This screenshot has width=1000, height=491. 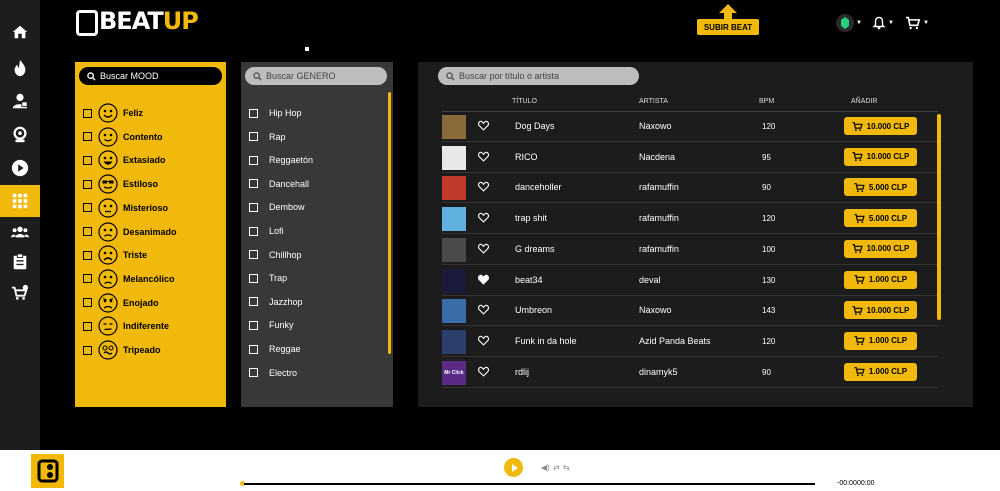 What do you see at coordinates (129, 279) in the screenshot?
I see `mood-option: Melancólico` at bounding box center [129, 279].